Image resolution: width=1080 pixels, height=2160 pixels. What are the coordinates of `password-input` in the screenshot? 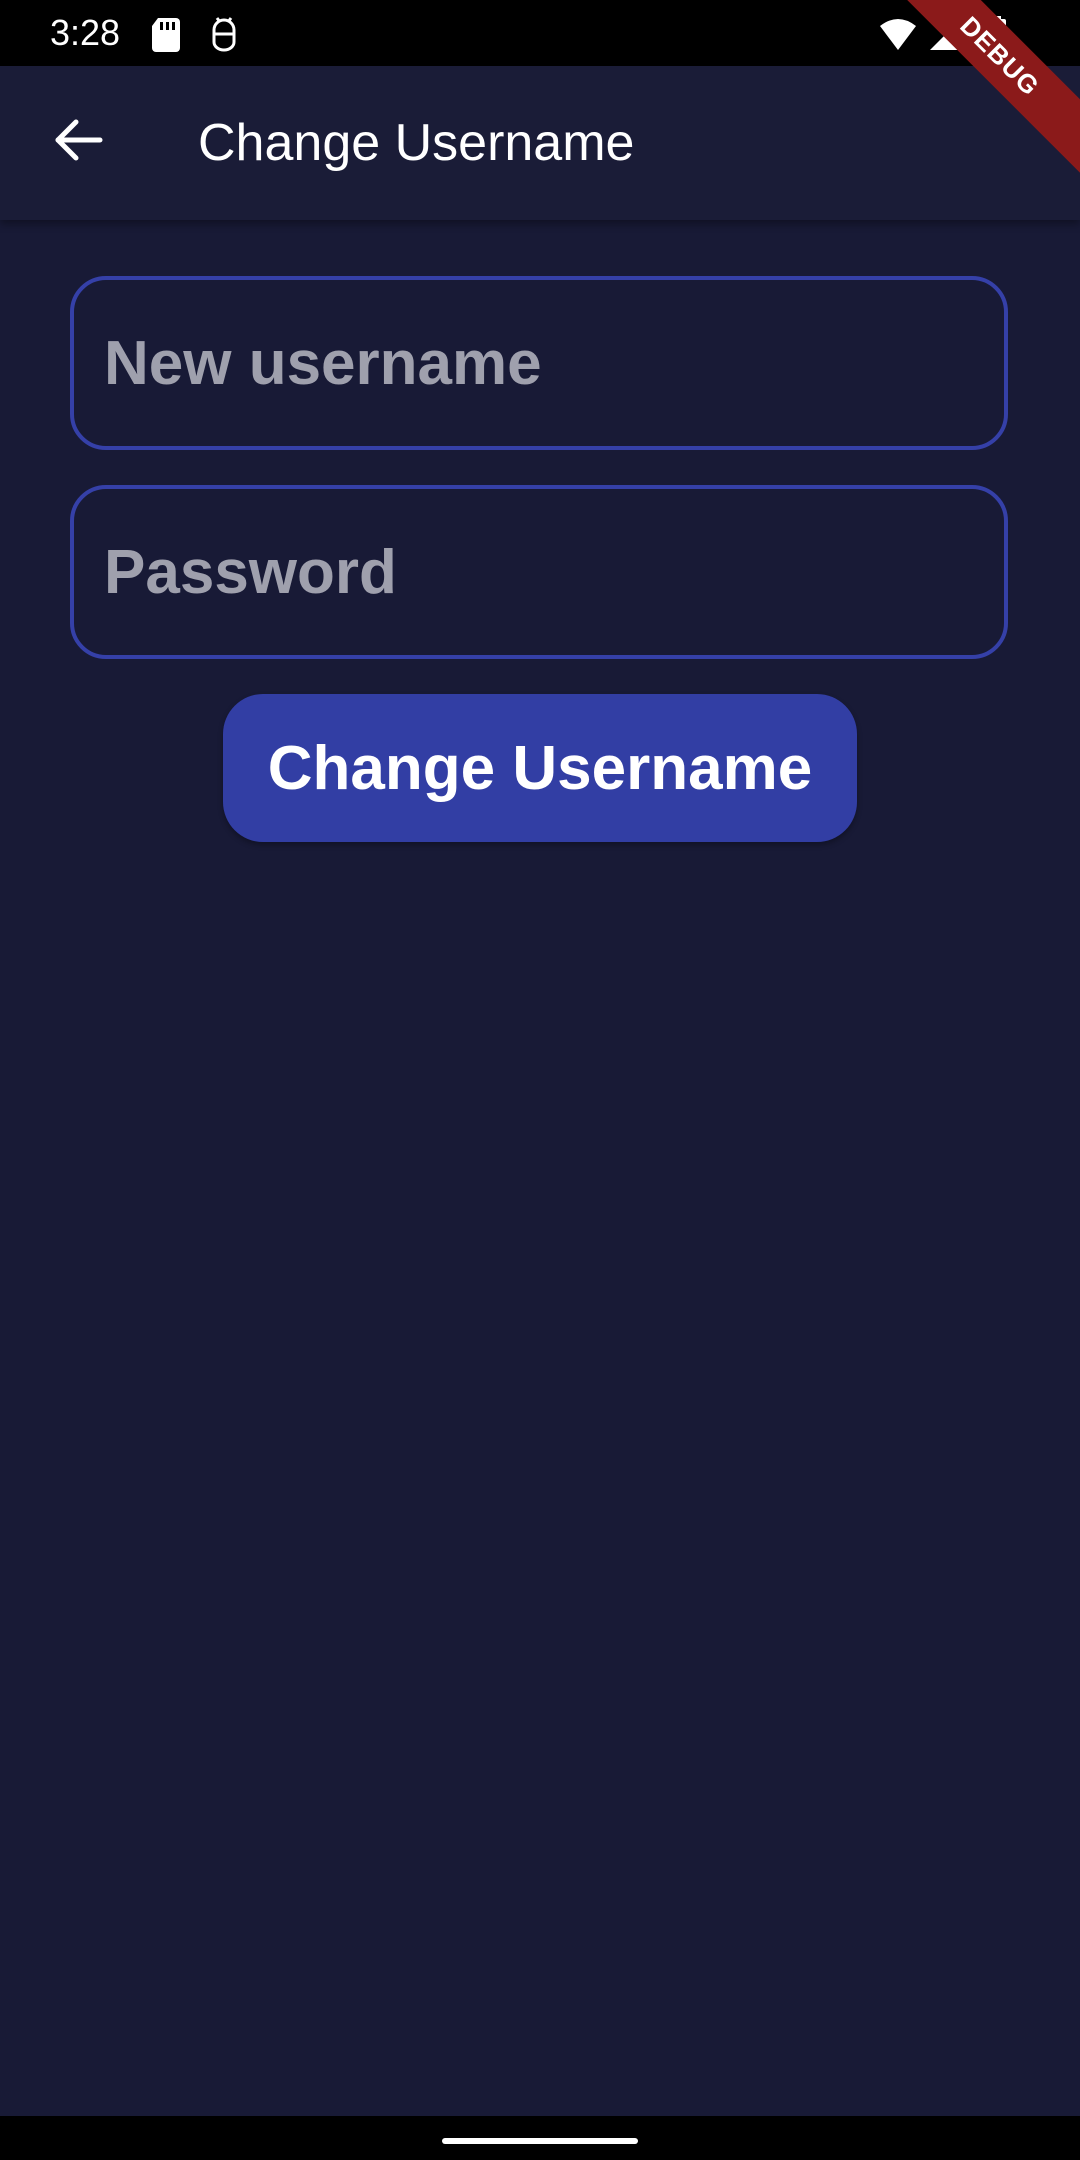 It's located at (539, 572).